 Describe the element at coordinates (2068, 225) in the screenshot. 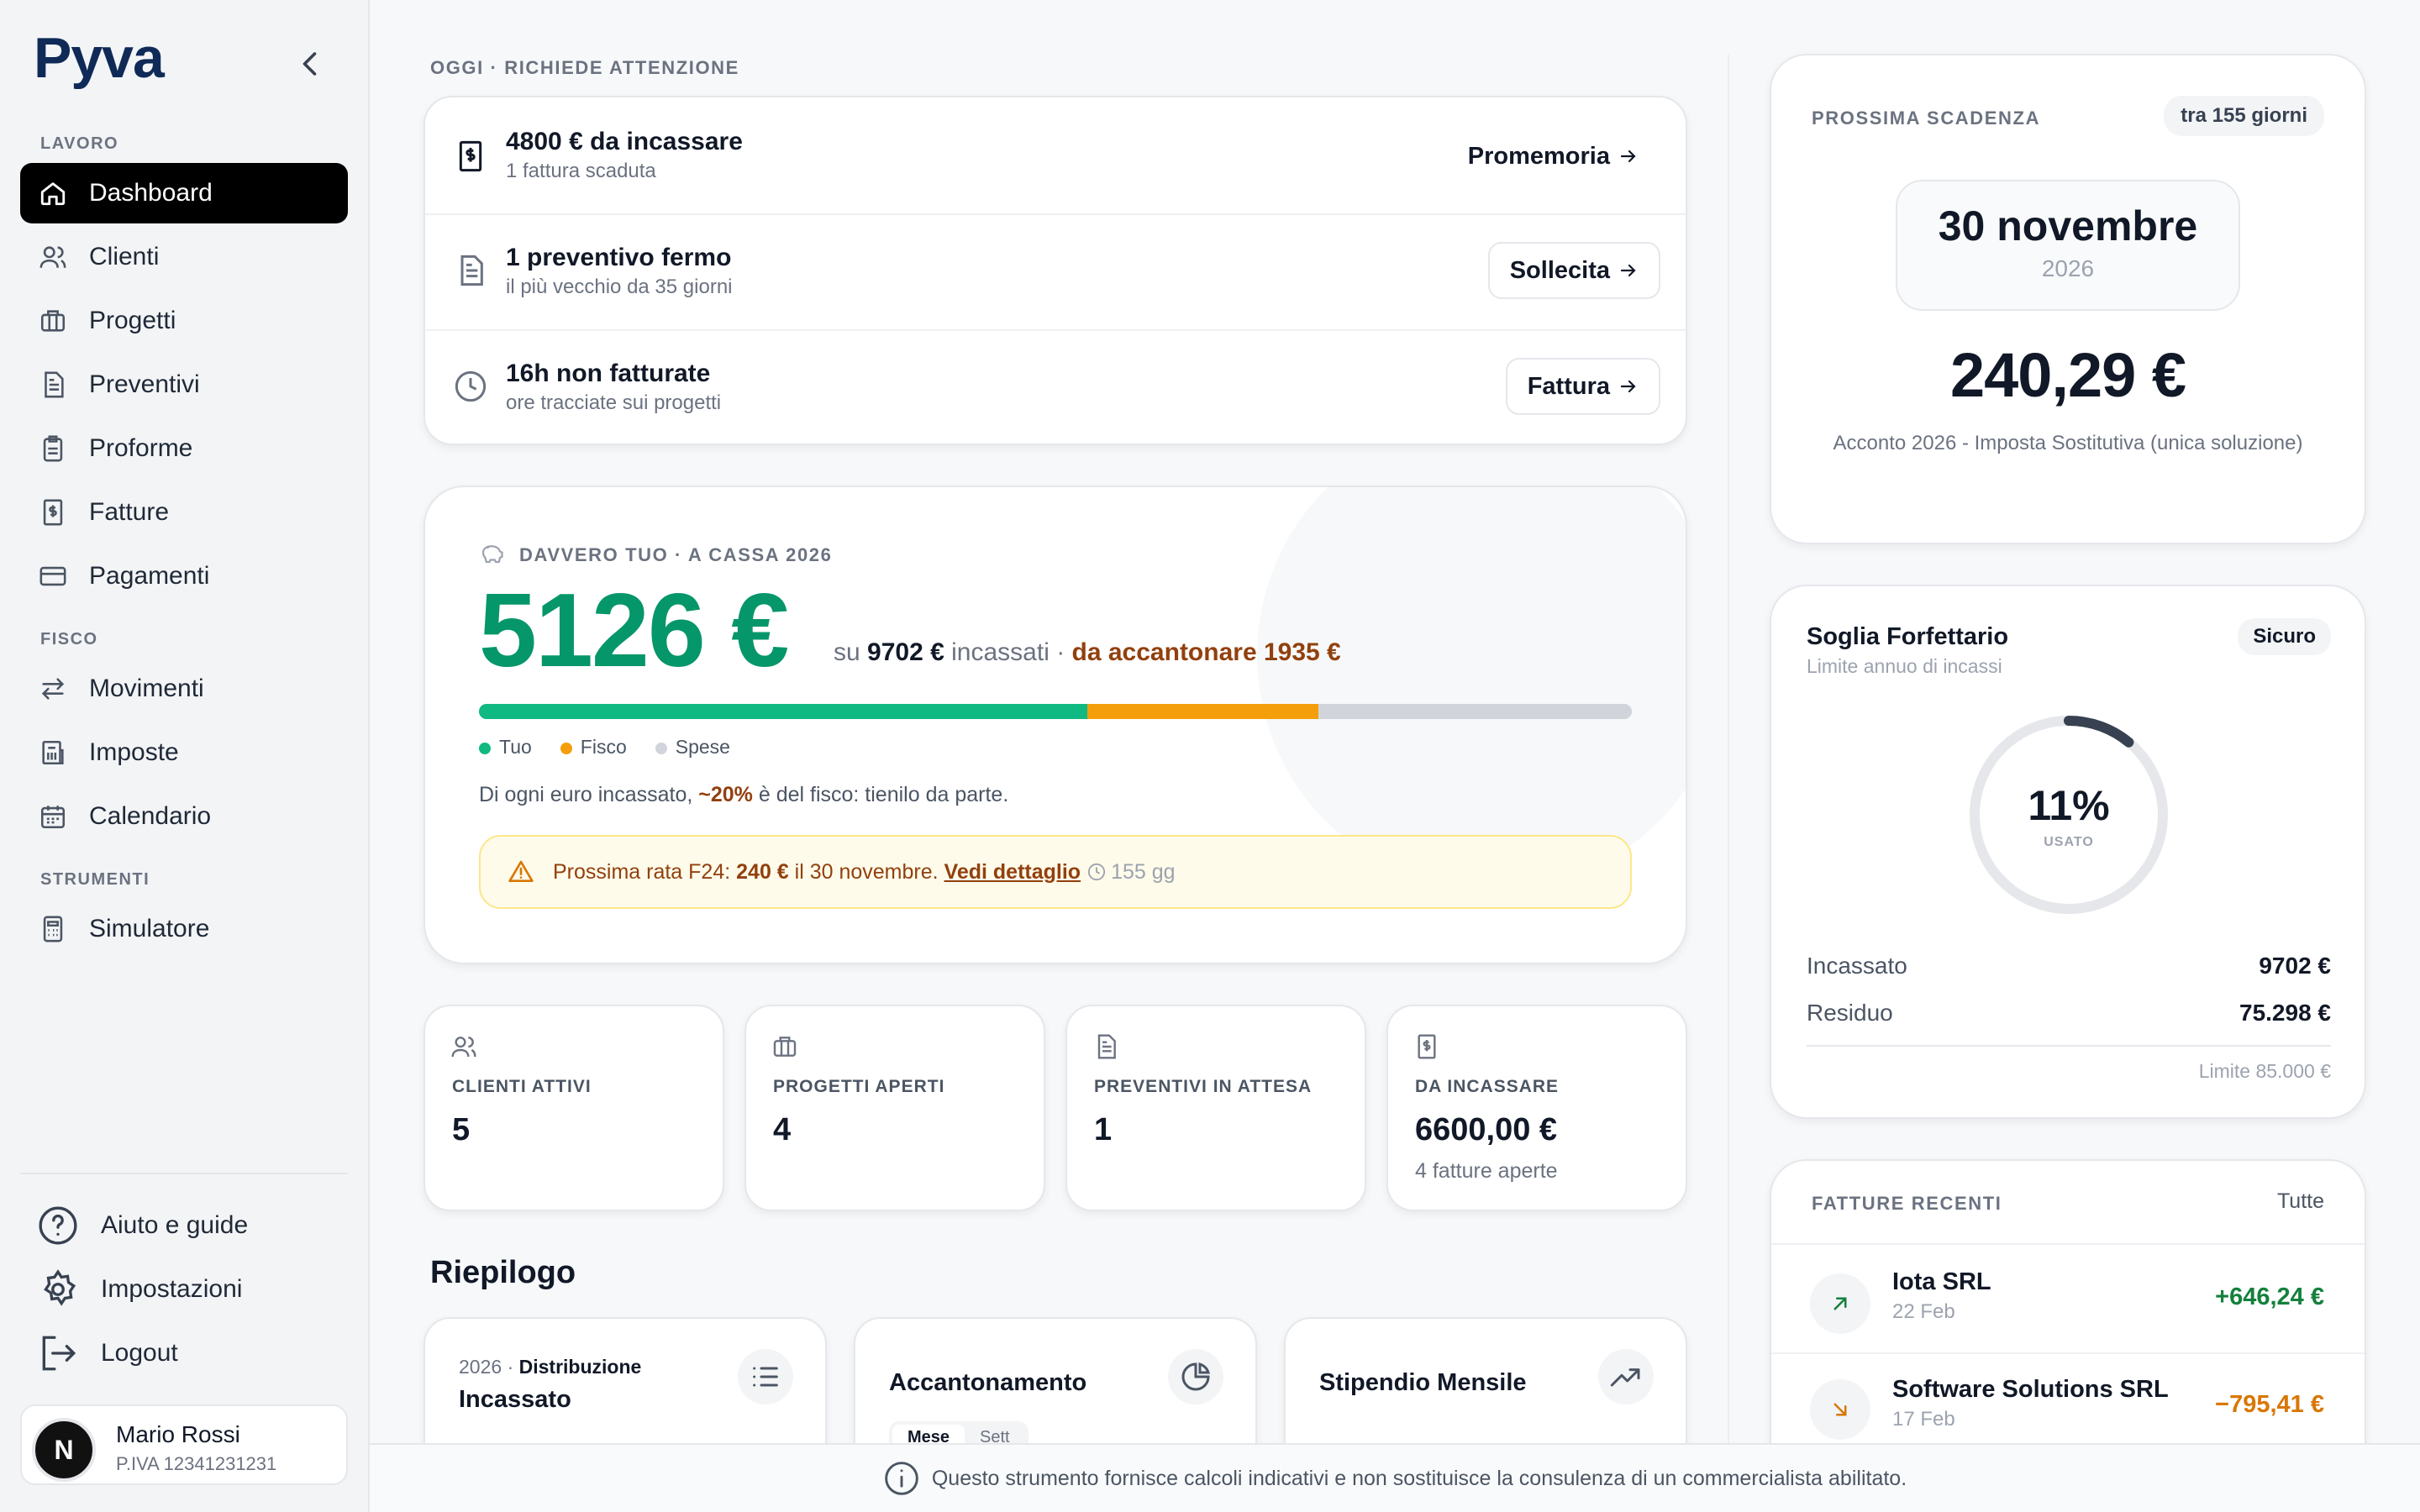

I see `deadline-date: 30 novembre` at that location.